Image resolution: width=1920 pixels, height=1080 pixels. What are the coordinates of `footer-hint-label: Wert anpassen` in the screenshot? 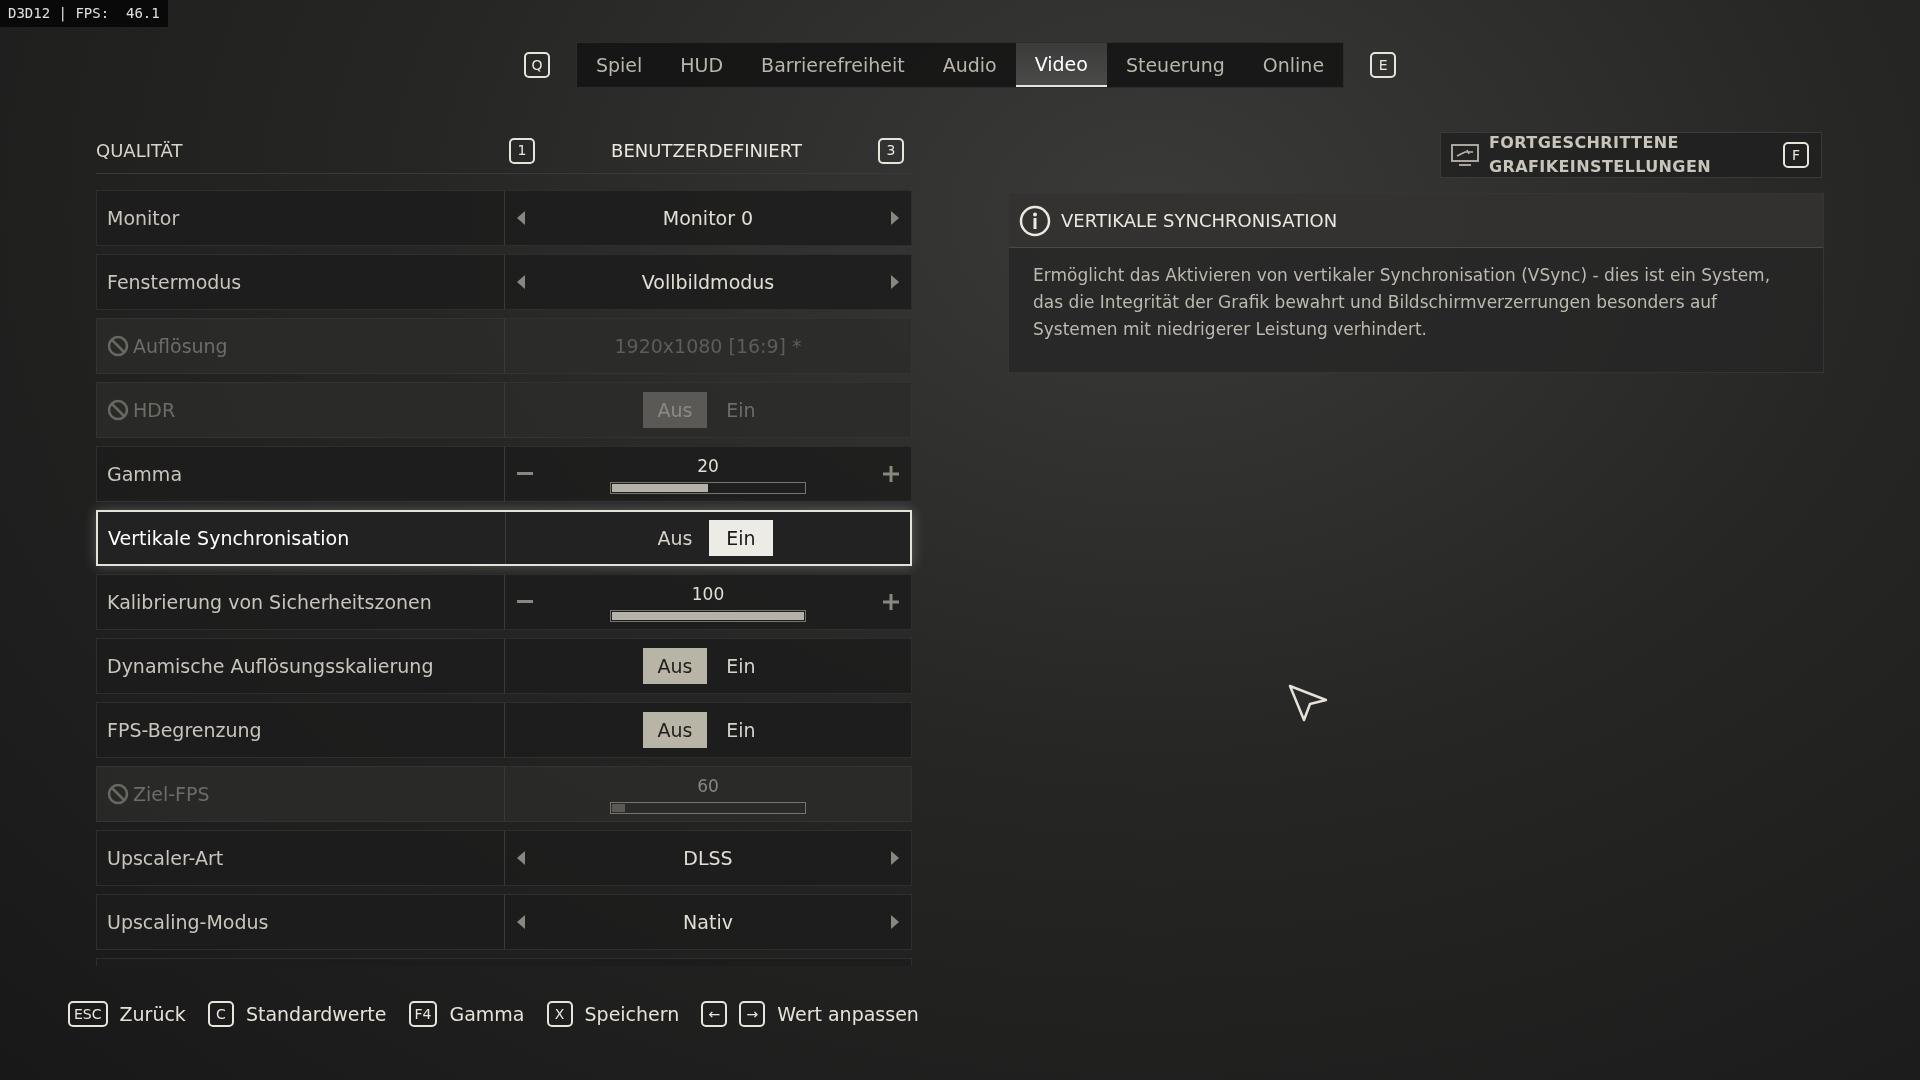 It's located at (848, 1014).